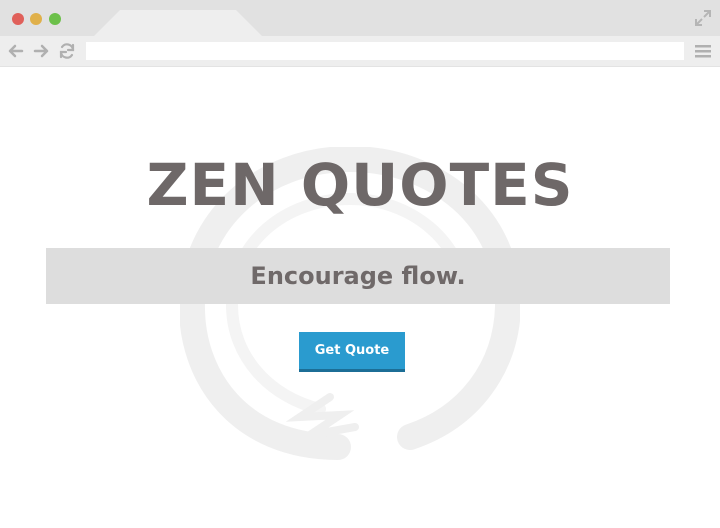  I want to click on browser-titlebar, so click(360, 18).